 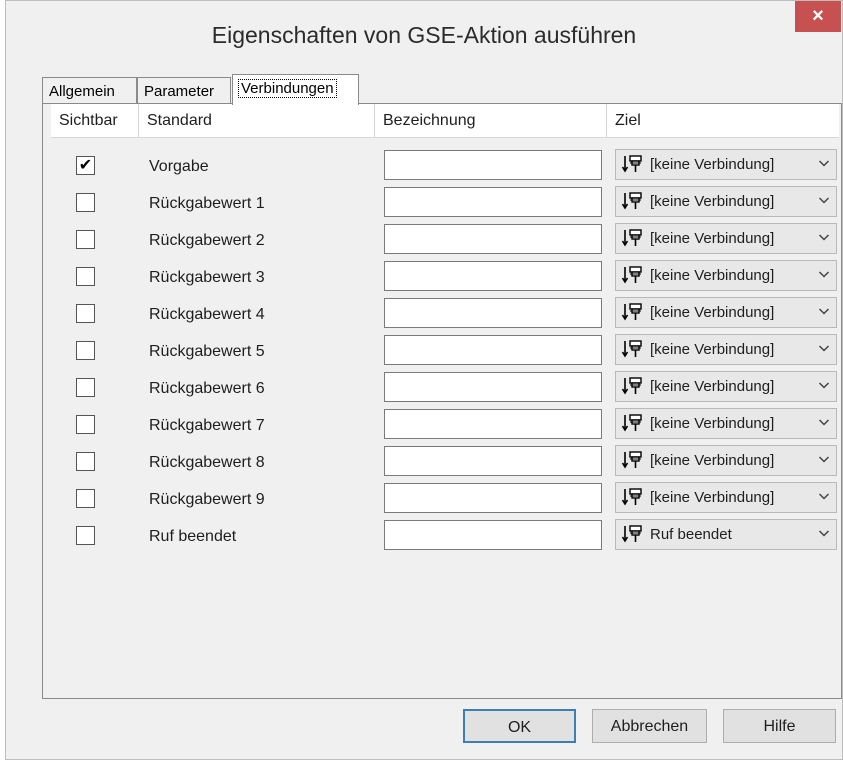 What do you see at coordinates (818, 16) in the screenshot?
I see `close-button: ×` at bounding box center [818, 16].